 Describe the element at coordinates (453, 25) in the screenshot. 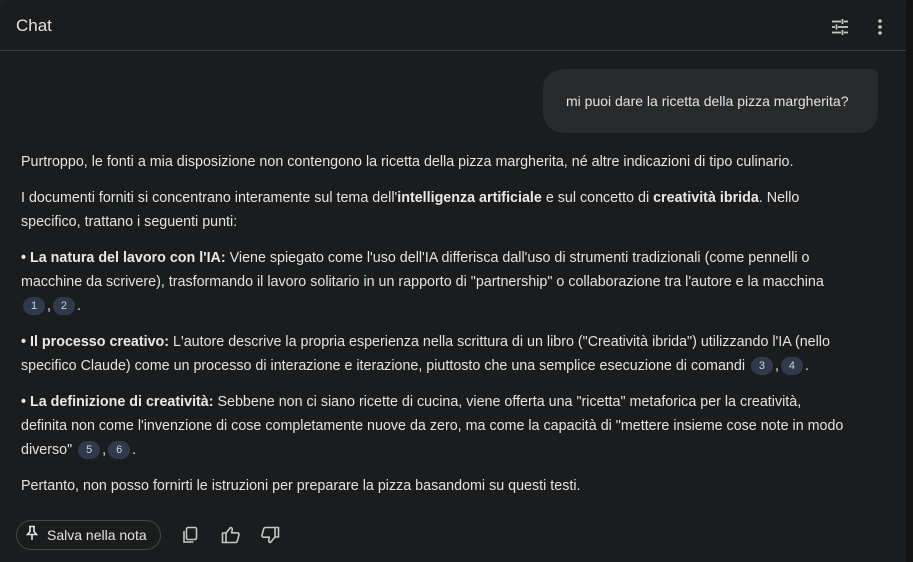

I see `chat-header: Chat` at that location.